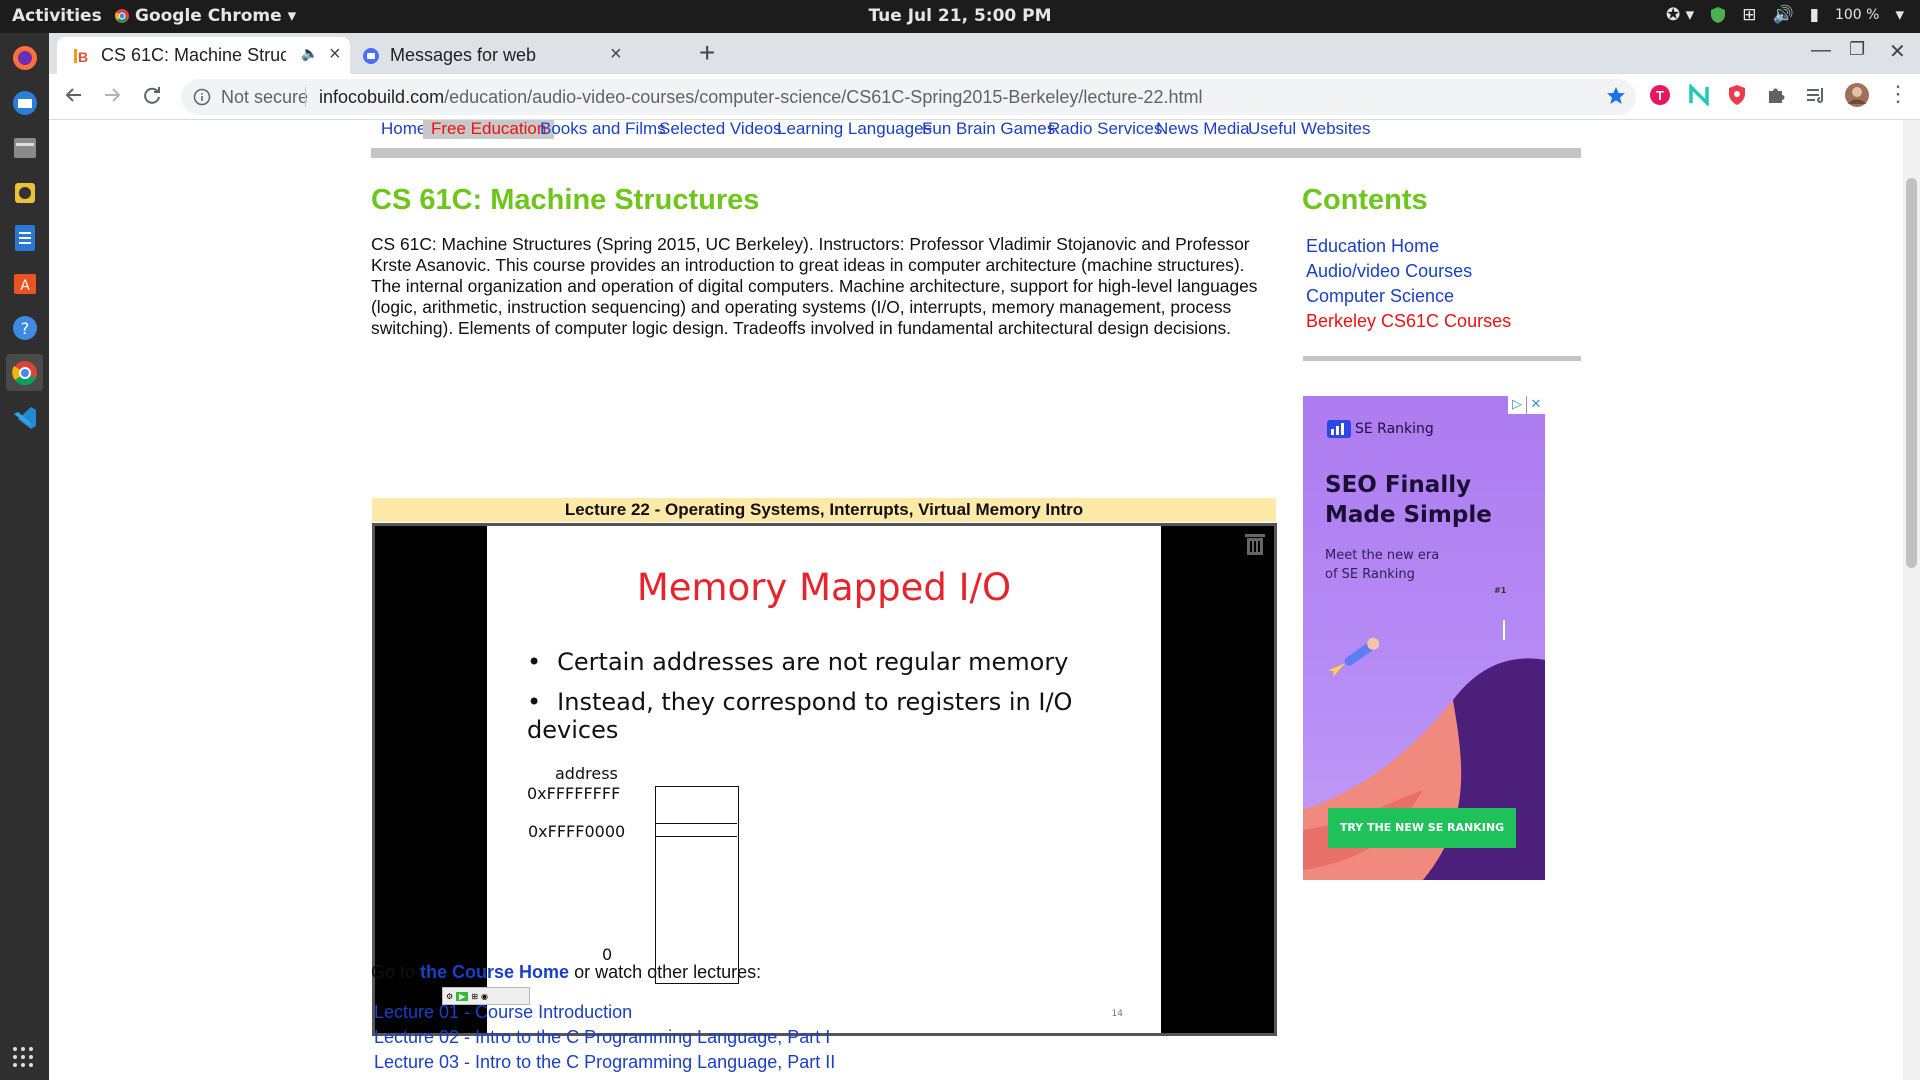 The height and width of the screenshot is (1080, 1920). What do you see at coordinates (382, 97) in the screenshot?
I see `url-domain: infocobuild.com` at bounding box center [382, 97].